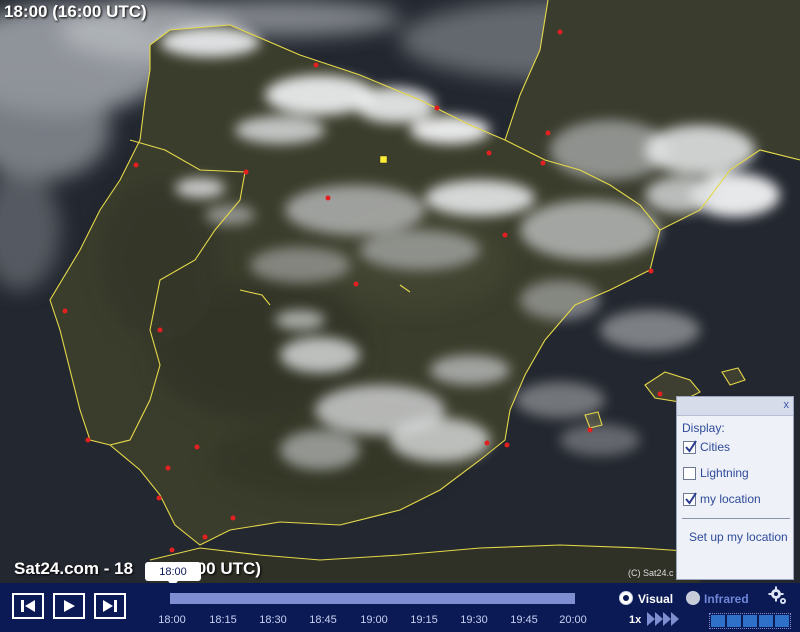 This screenshot has height=632, width=800. What do you see at coordinates (663, 619) in the screenshot?
I see `fast-forward-icon` at bounding box center [663, 619].